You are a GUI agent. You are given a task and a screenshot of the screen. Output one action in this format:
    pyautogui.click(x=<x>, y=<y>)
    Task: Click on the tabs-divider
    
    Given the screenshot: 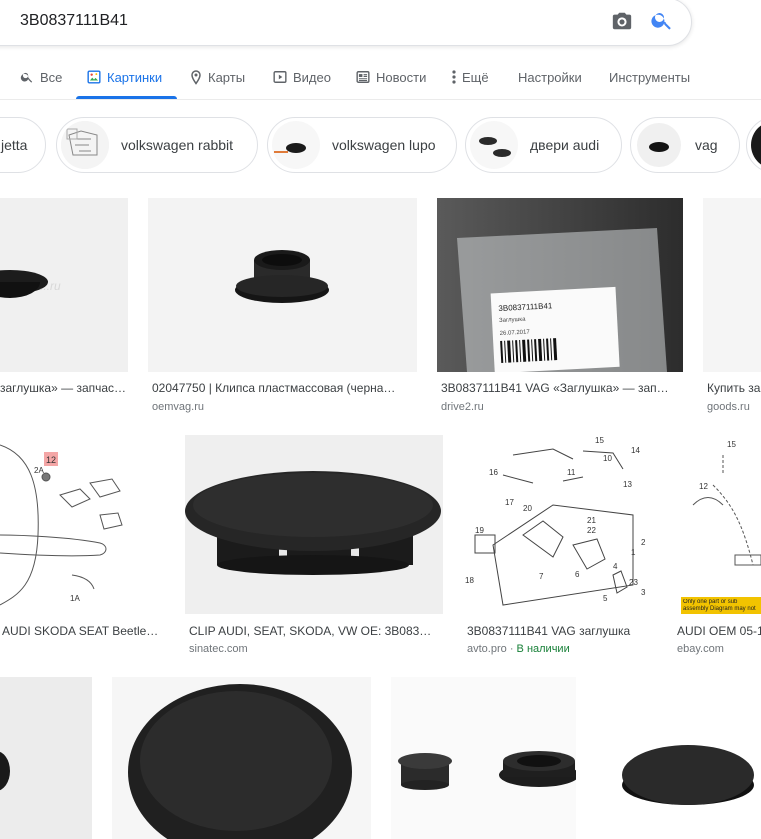 What is the action you would take?
    pyautogui.click(x=380, y=99)
    